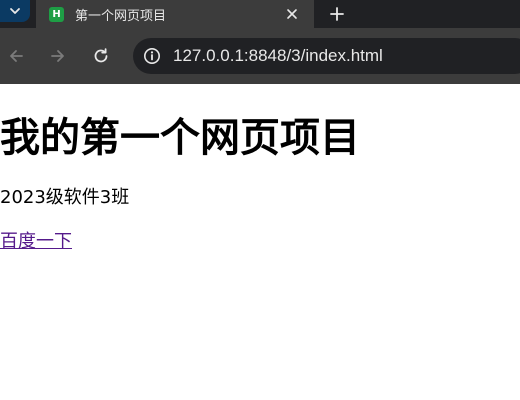 The width and height of the screenshot is (520, 400). I want to click on html-file-icon: H, so click(56, 14).